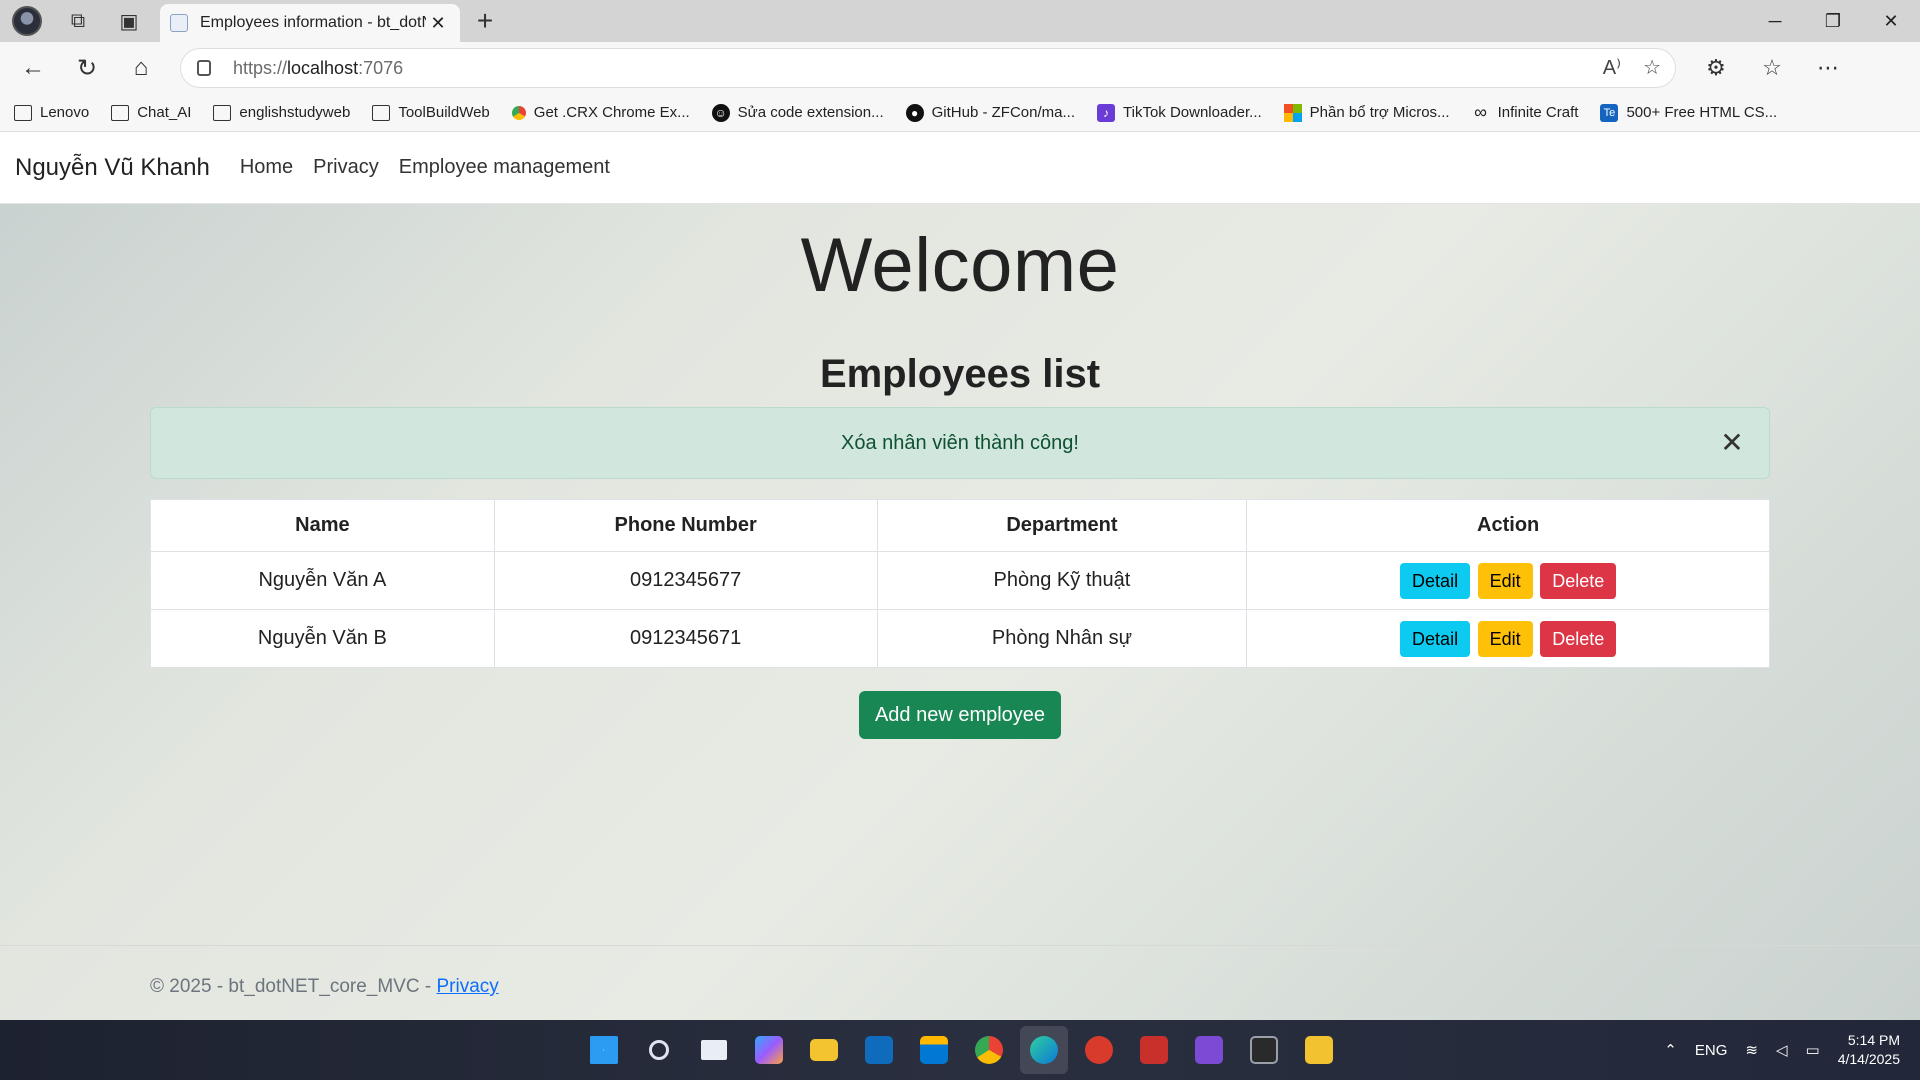 The width and height of the screenshot is (1920, 1080). Describe the element at coordinates (1154, 1050) in the screenshot. I see `app-toolbox-icon` at that location.